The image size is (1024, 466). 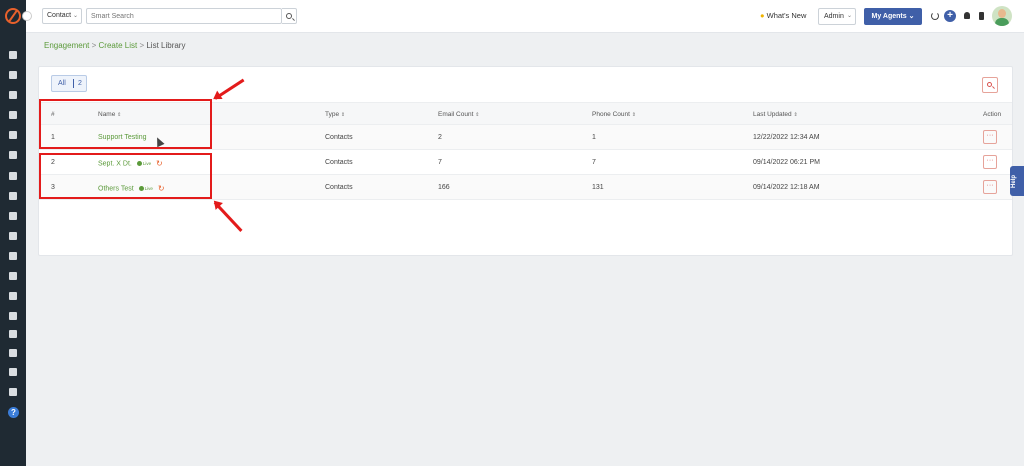 I want to click on row-email-count: 166, so click(x=444, y=187).